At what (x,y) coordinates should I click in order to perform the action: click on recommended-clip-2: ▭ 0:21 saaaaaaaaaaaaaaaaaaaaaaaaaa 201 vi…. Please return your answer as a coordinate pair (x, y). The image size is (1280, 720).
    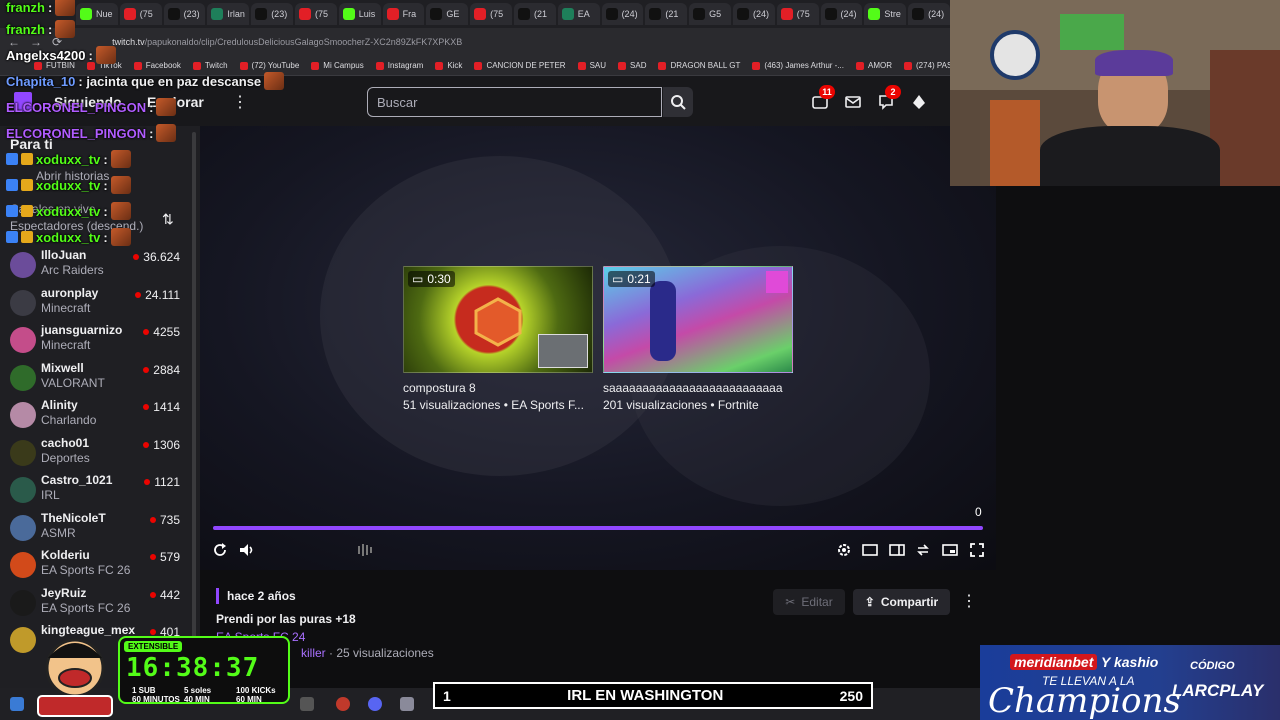
    Looking at the image, I should click on (698, 339).